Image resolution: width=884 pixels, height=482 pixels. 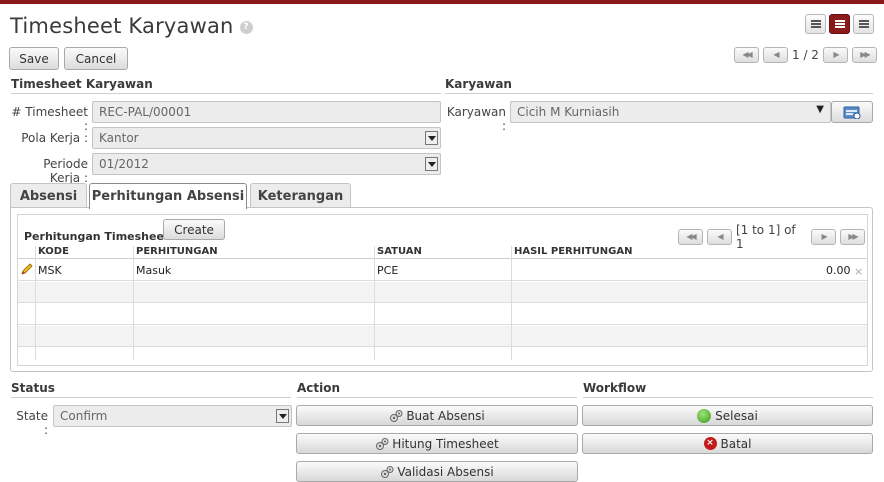 What do you see at coordinates (84, 416) in the screenshot?
I see `state-value: Confirm` at bounding box center [84, 416].